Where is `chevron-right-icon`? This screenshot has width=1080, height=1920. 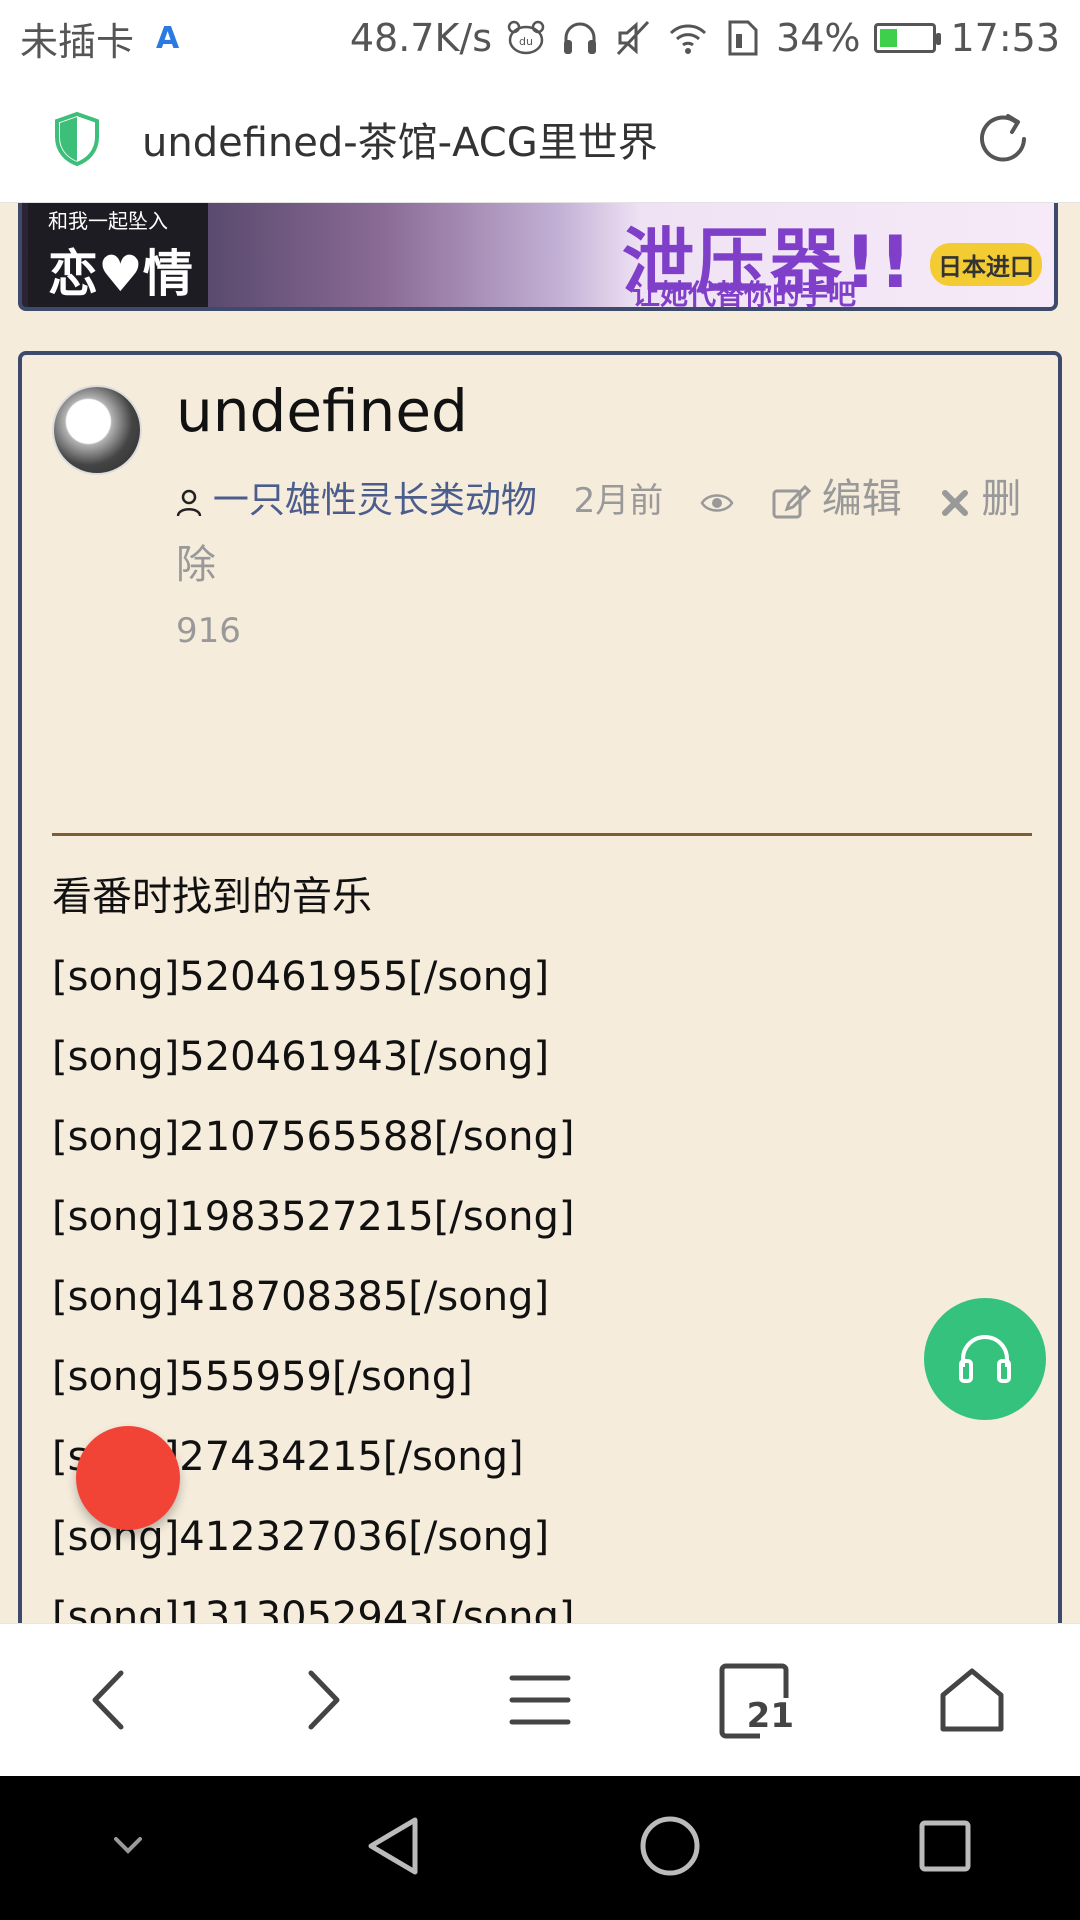 chevron-right-icon is located at coordinates (324, 1700).